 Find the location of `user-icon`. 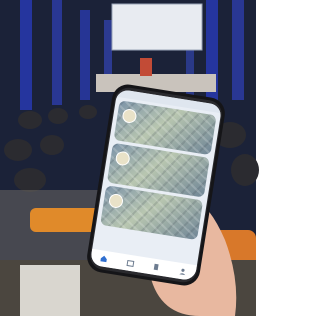

user-icon is located at coordinates (182, 272).